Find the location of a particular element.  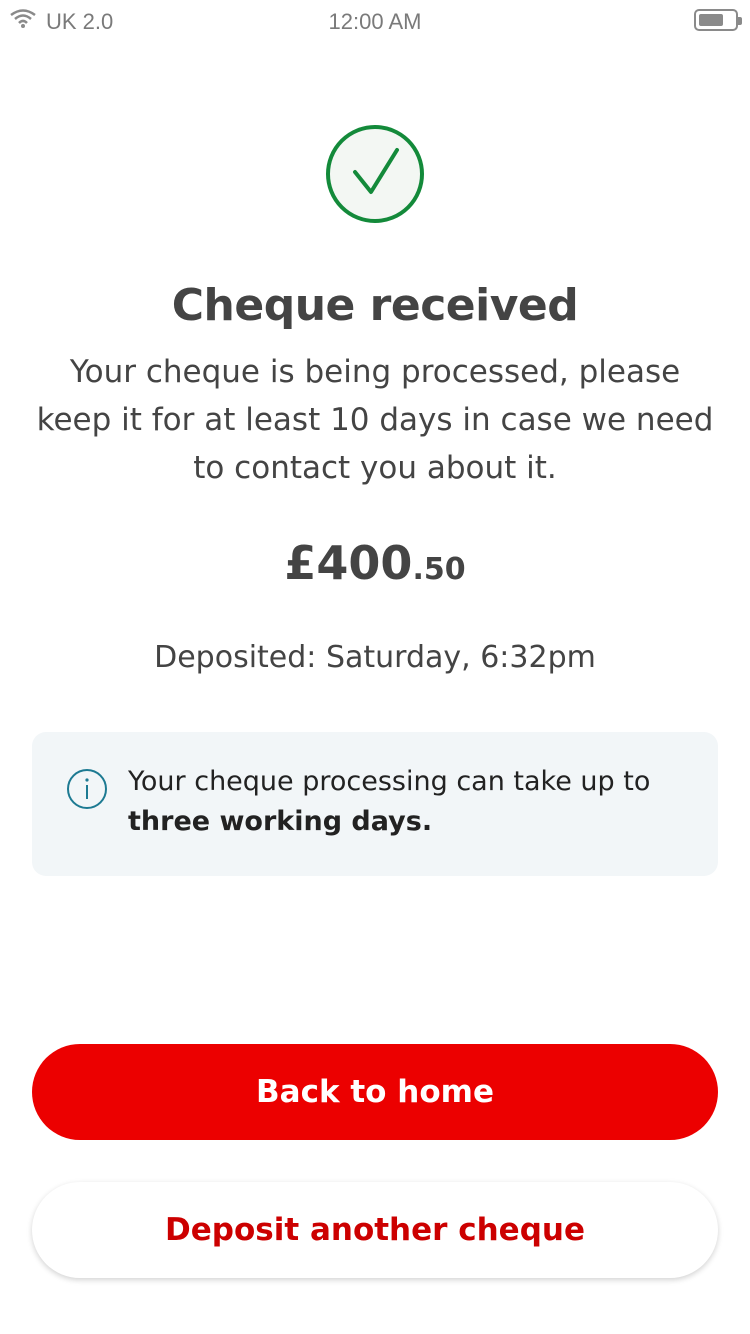

status-bar: UK 2.0 12:00 AM is located at coordinates (375, 22).